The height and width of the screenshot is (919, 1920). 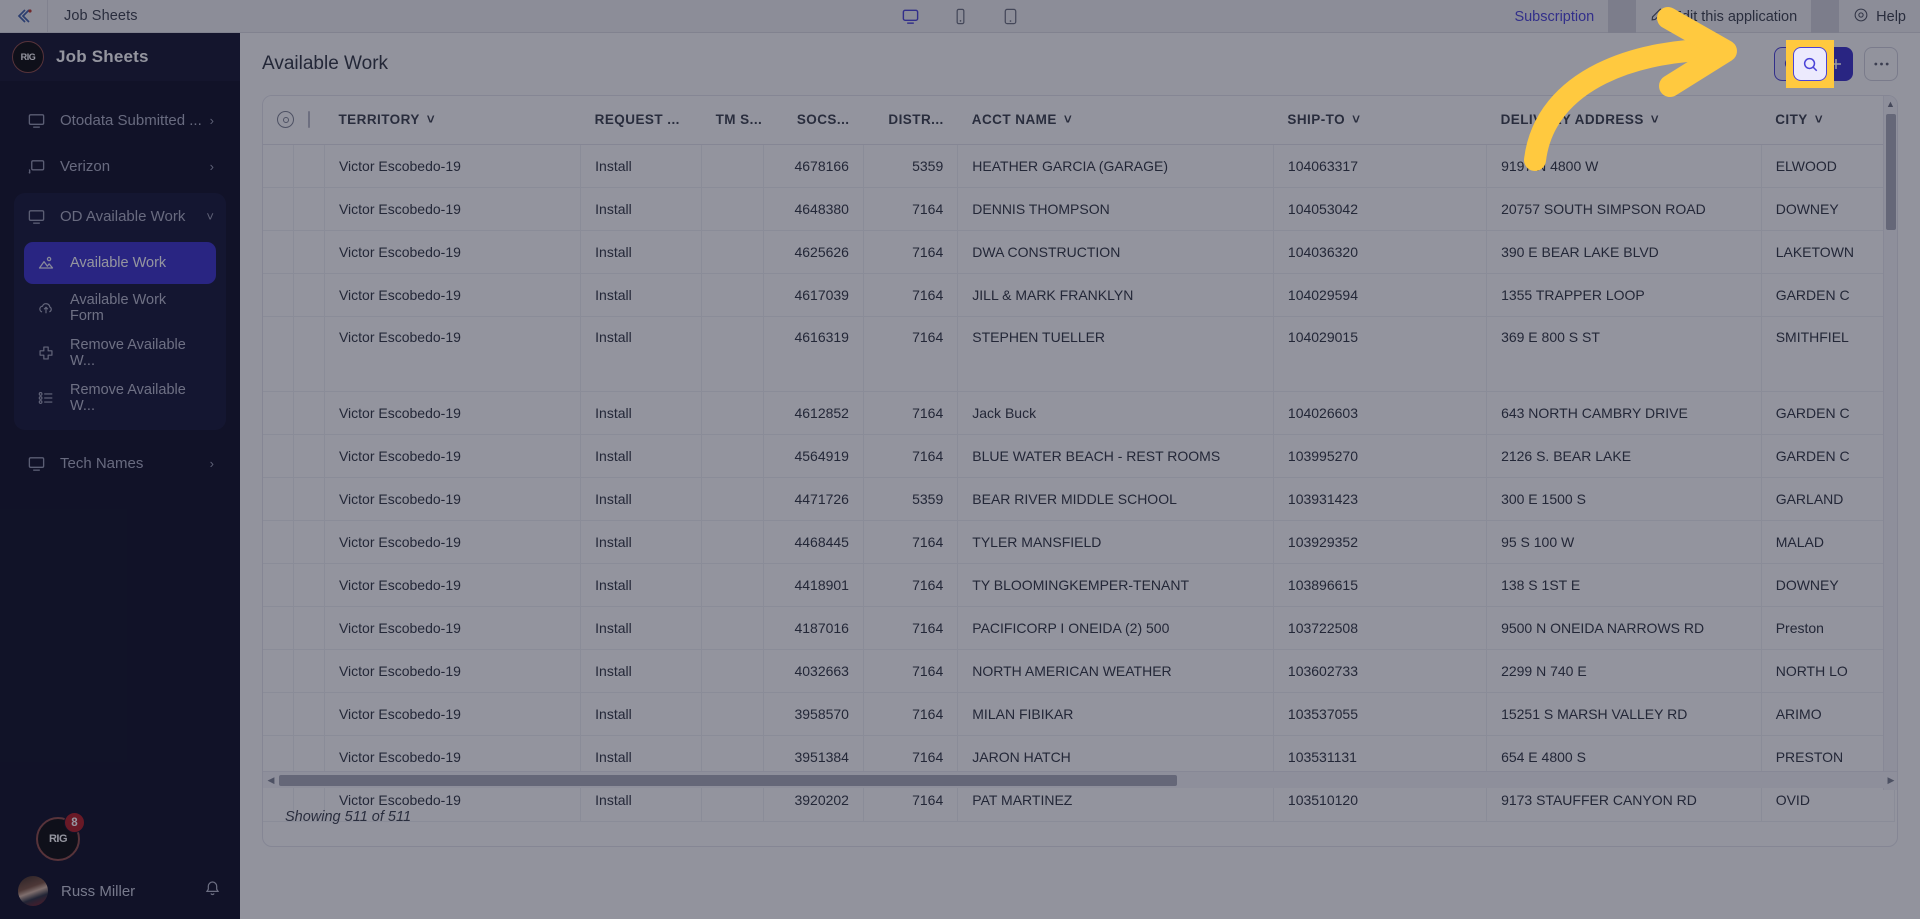 I want to click on sidebar-item-tech-names: Tech Names ›, so click(x=120, y=463).